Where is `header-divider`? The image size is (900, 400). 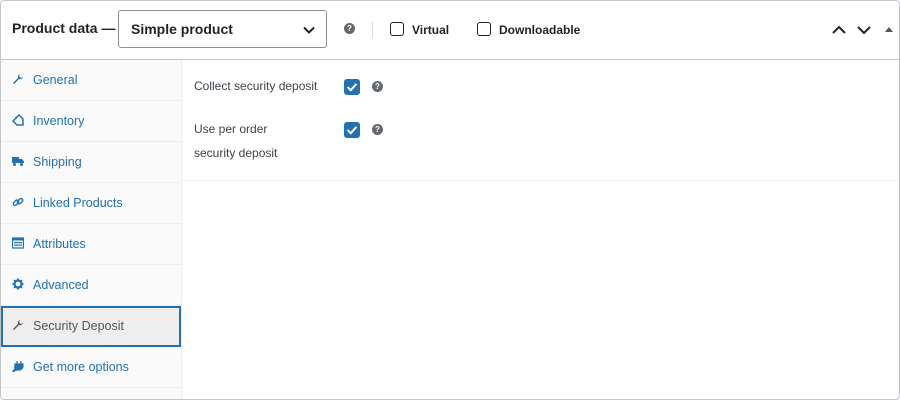 header-divider is located at coordinates (372, 29).